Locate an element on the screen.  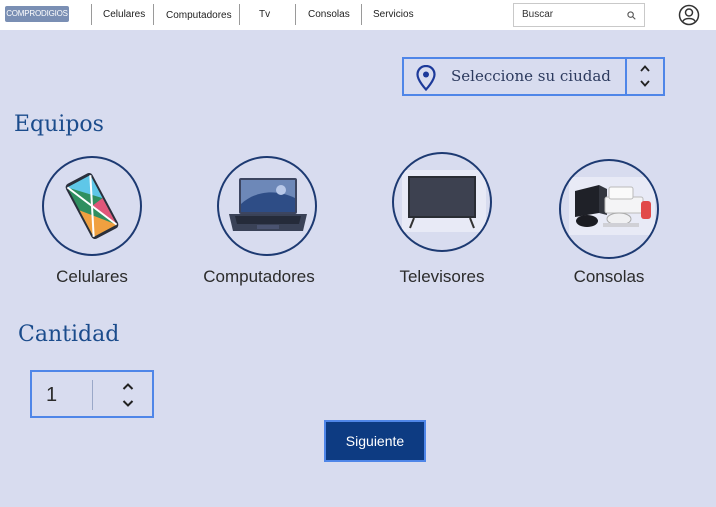
equipment-title: Equipos is located at coordinates (59, 124).